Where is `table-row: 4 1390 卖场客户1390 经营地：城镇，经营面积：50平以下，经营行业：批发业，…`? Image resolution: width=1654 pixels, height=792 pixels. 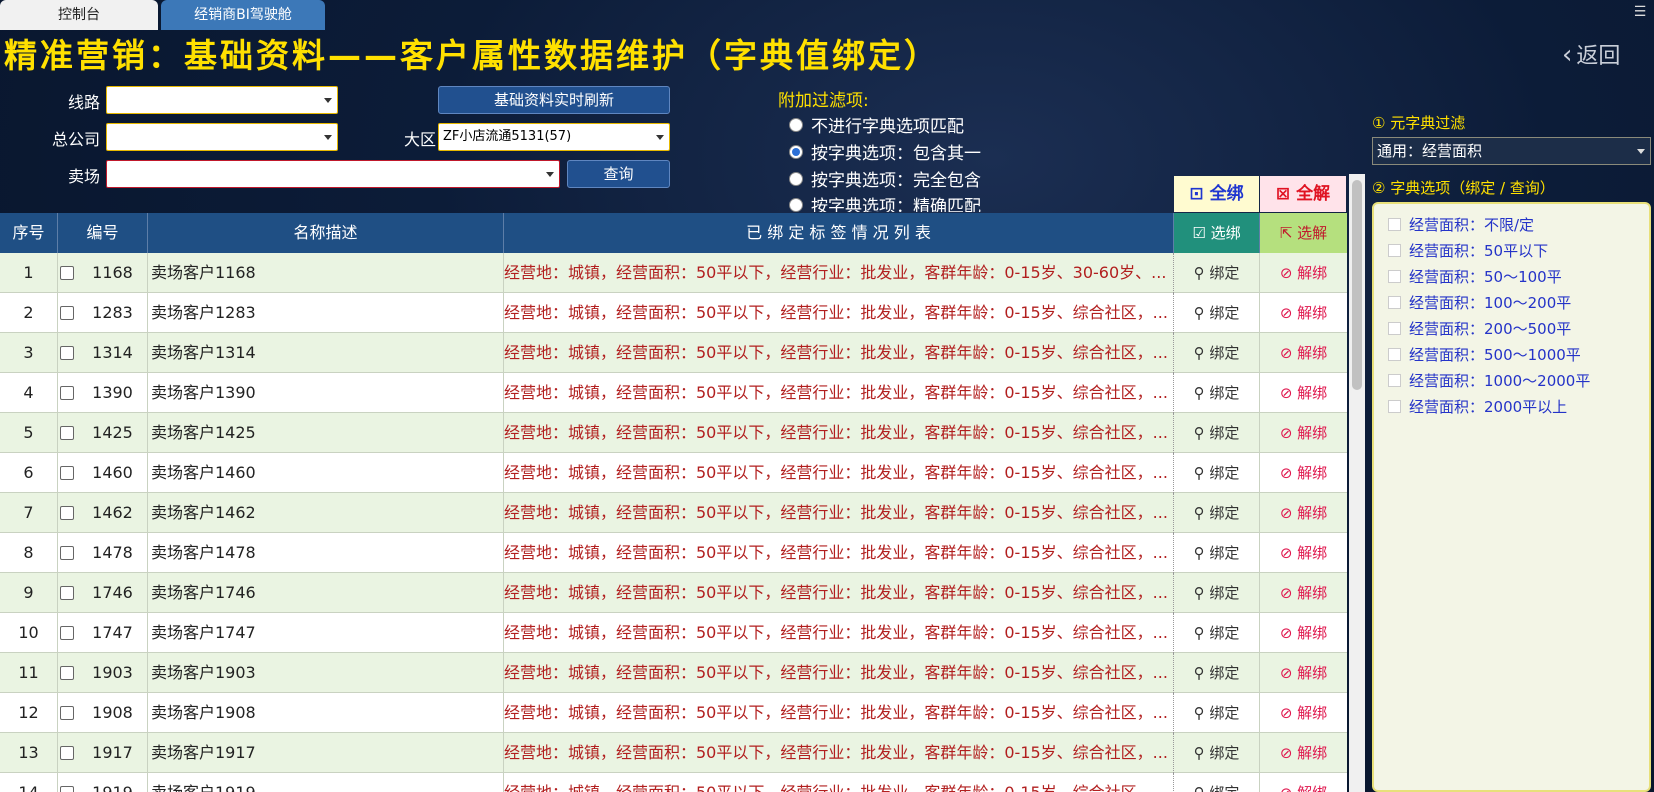
table-row: 4 1390 卖场客户1390 经营地：城镇，经营面积：50平以下，经营行业：批发业，… is located at coordinates (673, 393).